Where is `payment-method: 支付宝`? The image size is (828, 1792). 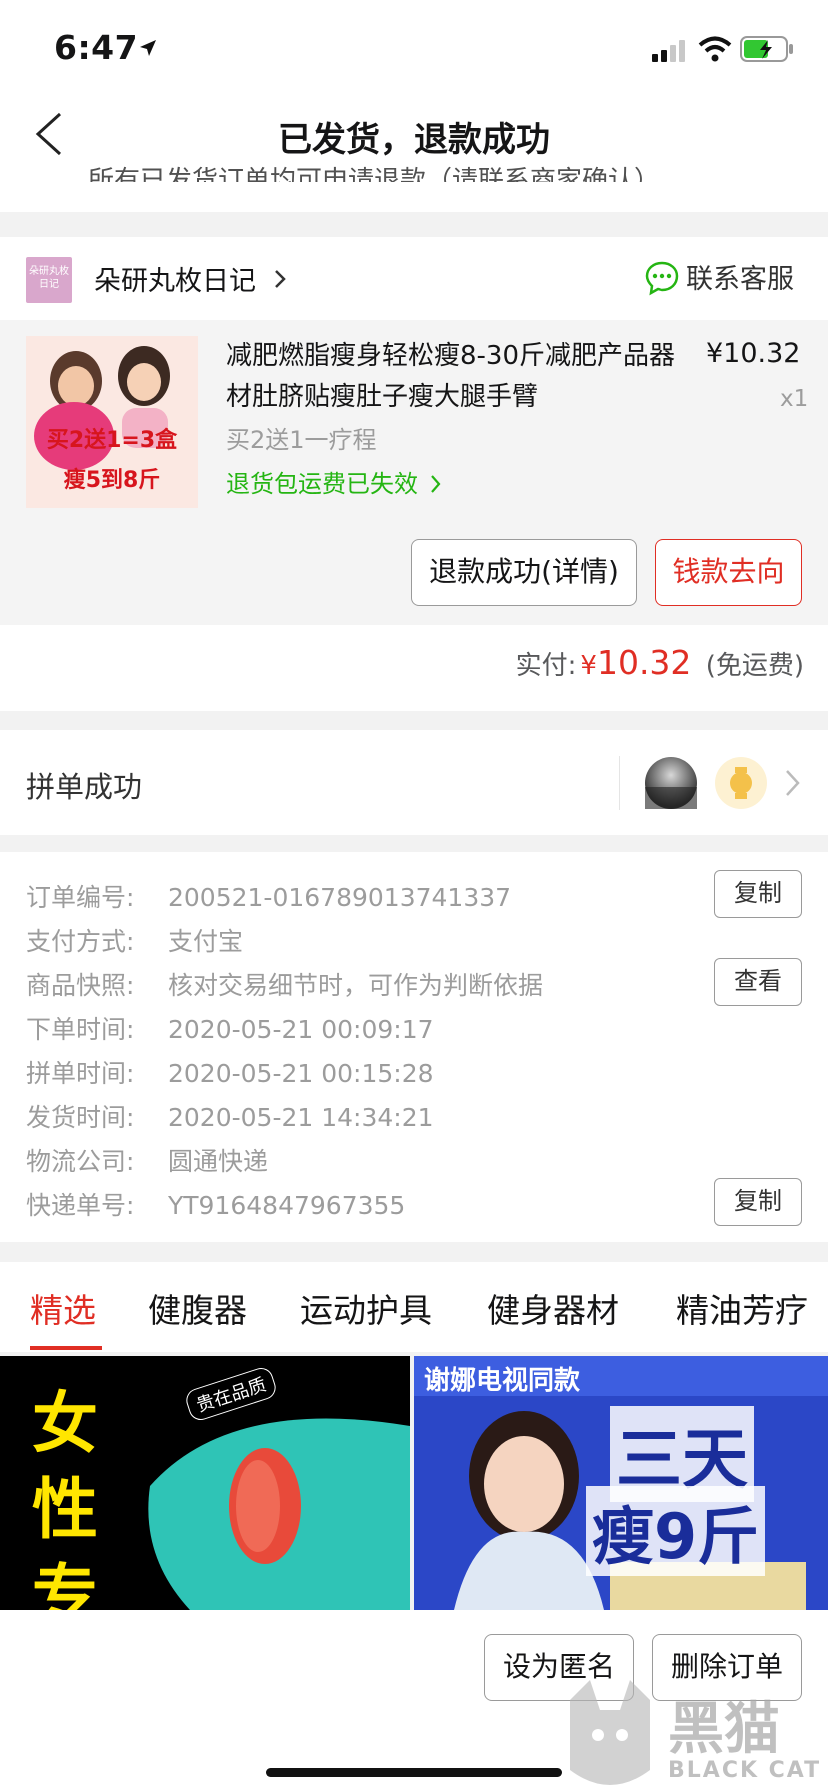
payment-method: 支付宝 is located at coordinates (206, 941).